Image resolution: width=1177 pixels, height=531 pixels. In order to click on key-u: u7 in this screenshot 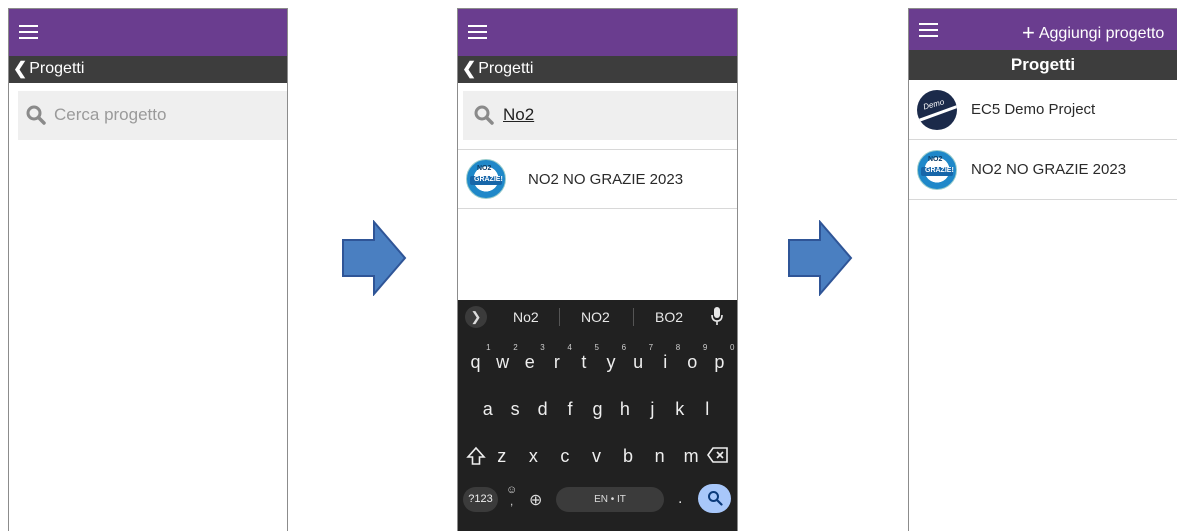, I will do `click(639, 358)`.